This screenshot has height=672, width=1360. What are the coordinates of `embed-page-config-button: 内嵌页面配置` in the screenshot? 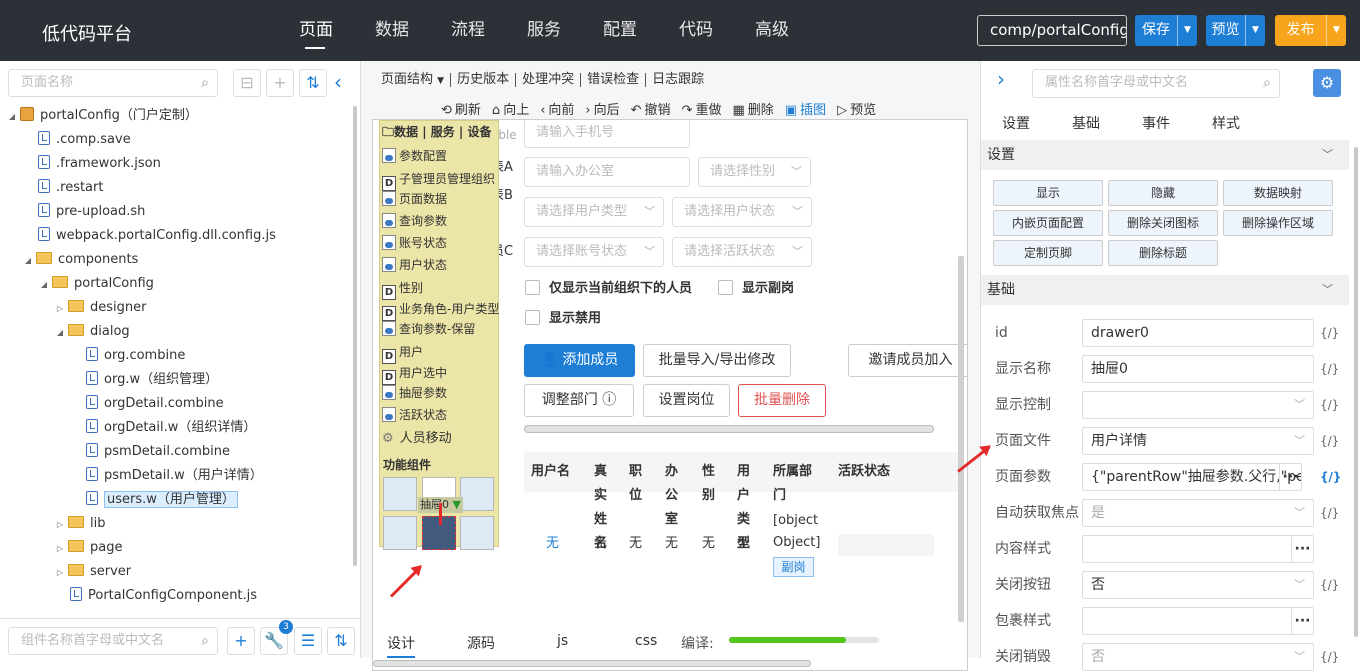 It's located at (1048, 223).